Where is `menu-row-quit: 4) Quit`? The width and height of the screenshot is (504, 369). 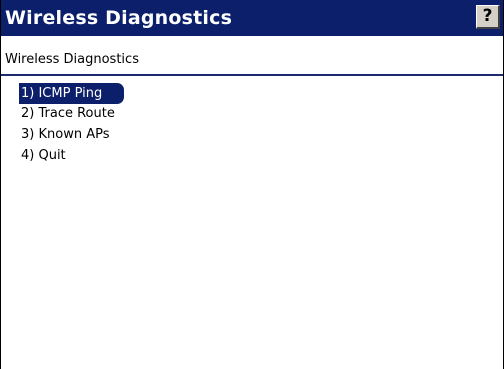
menu-row-quit: 4) Quit is located at coordinates (71, 155).